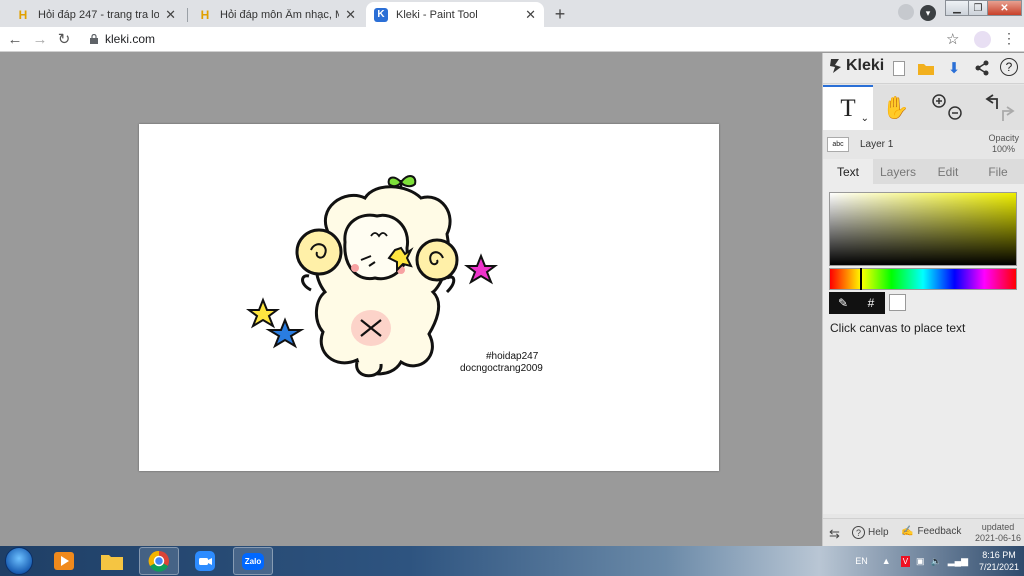 This screenshot has height=576, width=1024. Describe the element at coordinates (381, 14) in the screenshot. I see `kleki-favicon: K` at that location.